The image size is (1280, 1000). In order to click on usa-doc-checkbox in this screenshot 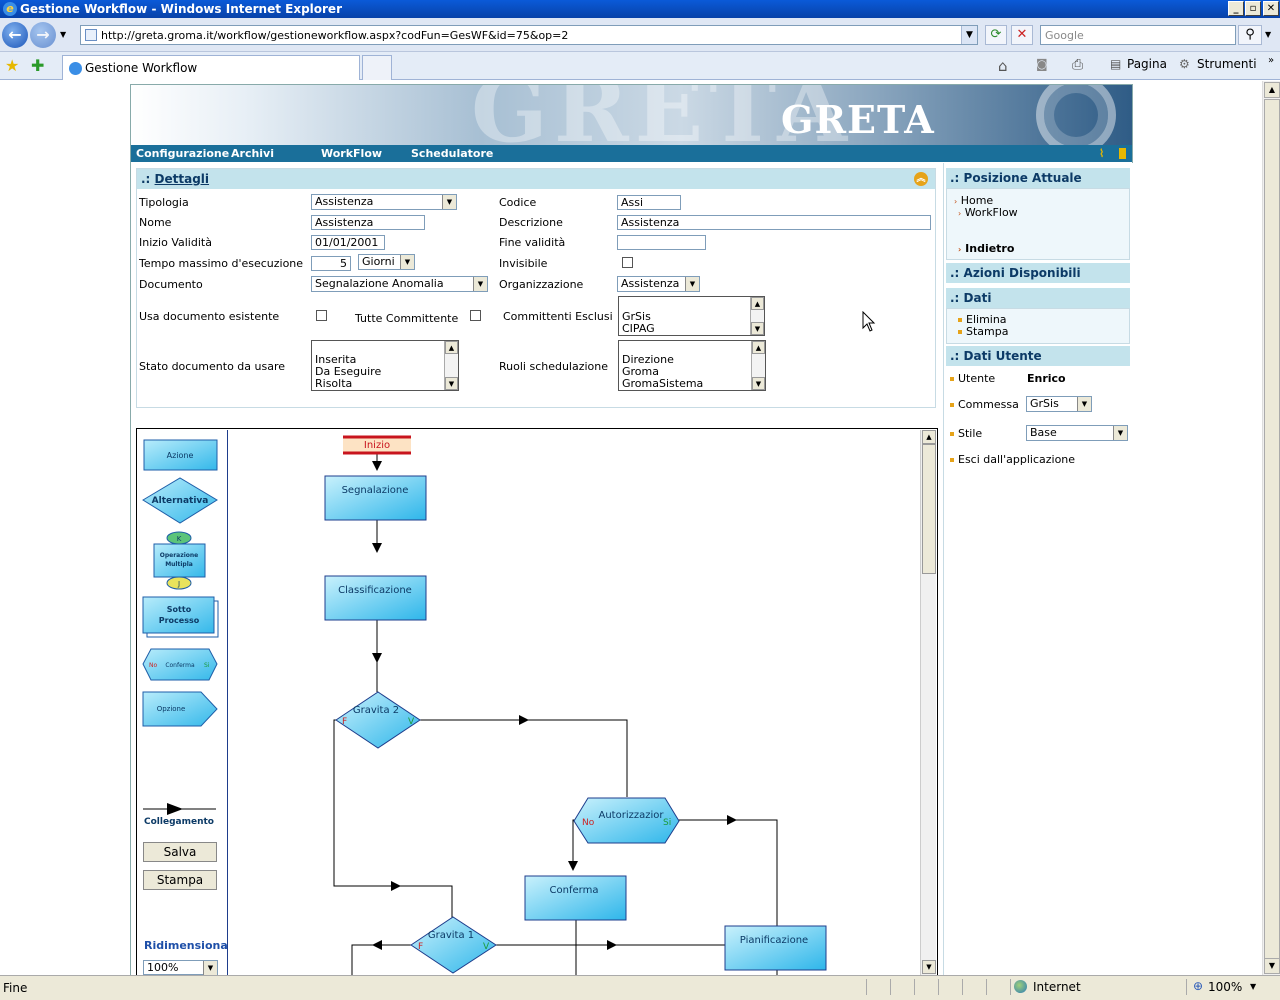, I will do `click(321, 315)`.